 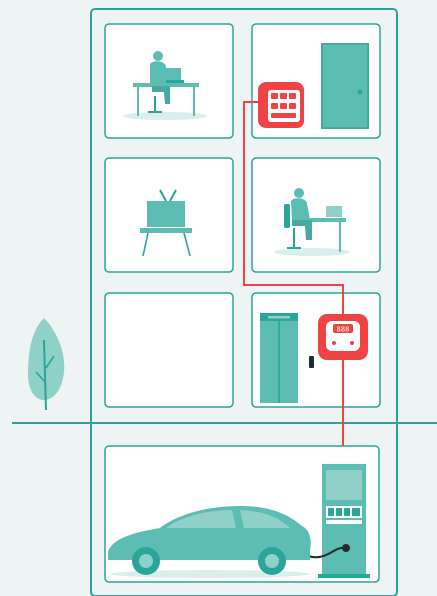 What do you see at coordinates (169, 81) in the screenshot?
I see `room-office-person` at bounding box center [169, 81].